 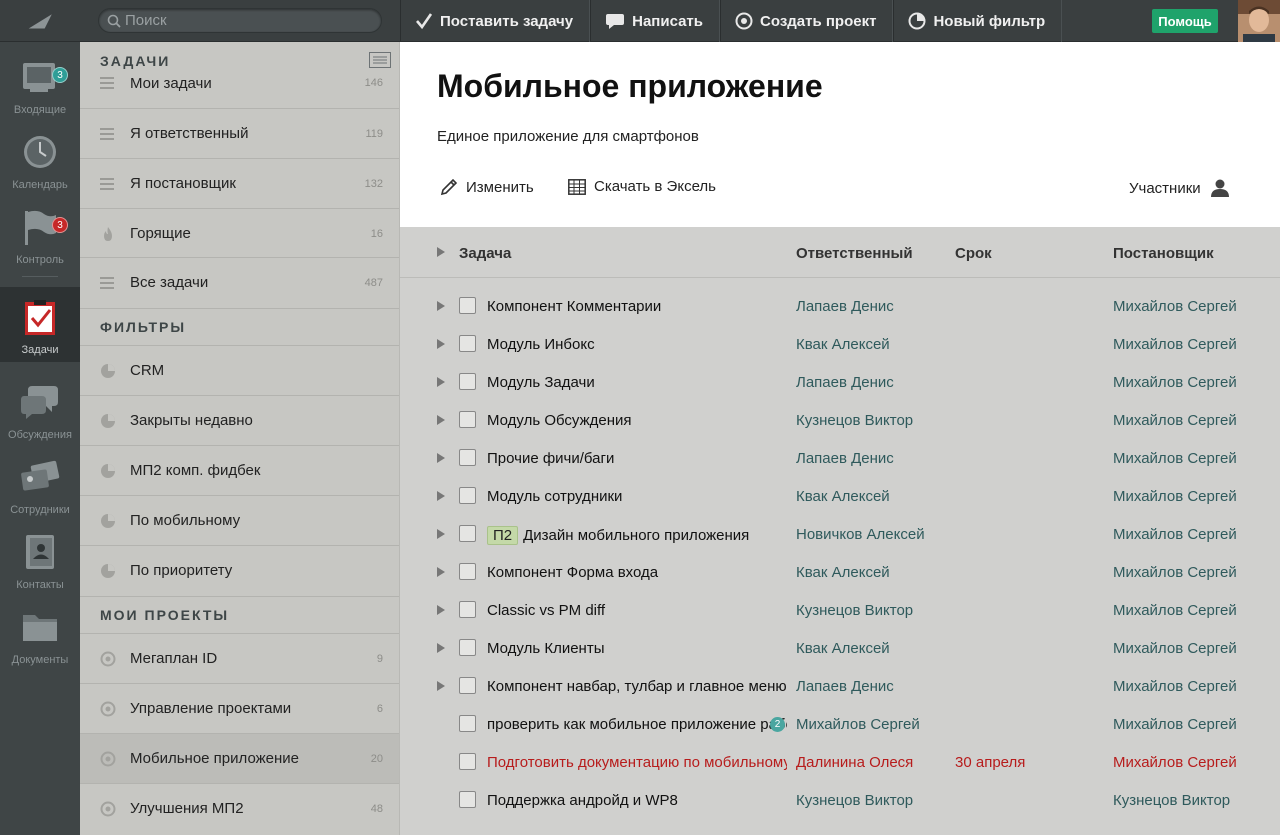 I want to click on members-button: Участники, so click(x=1183, y=188).